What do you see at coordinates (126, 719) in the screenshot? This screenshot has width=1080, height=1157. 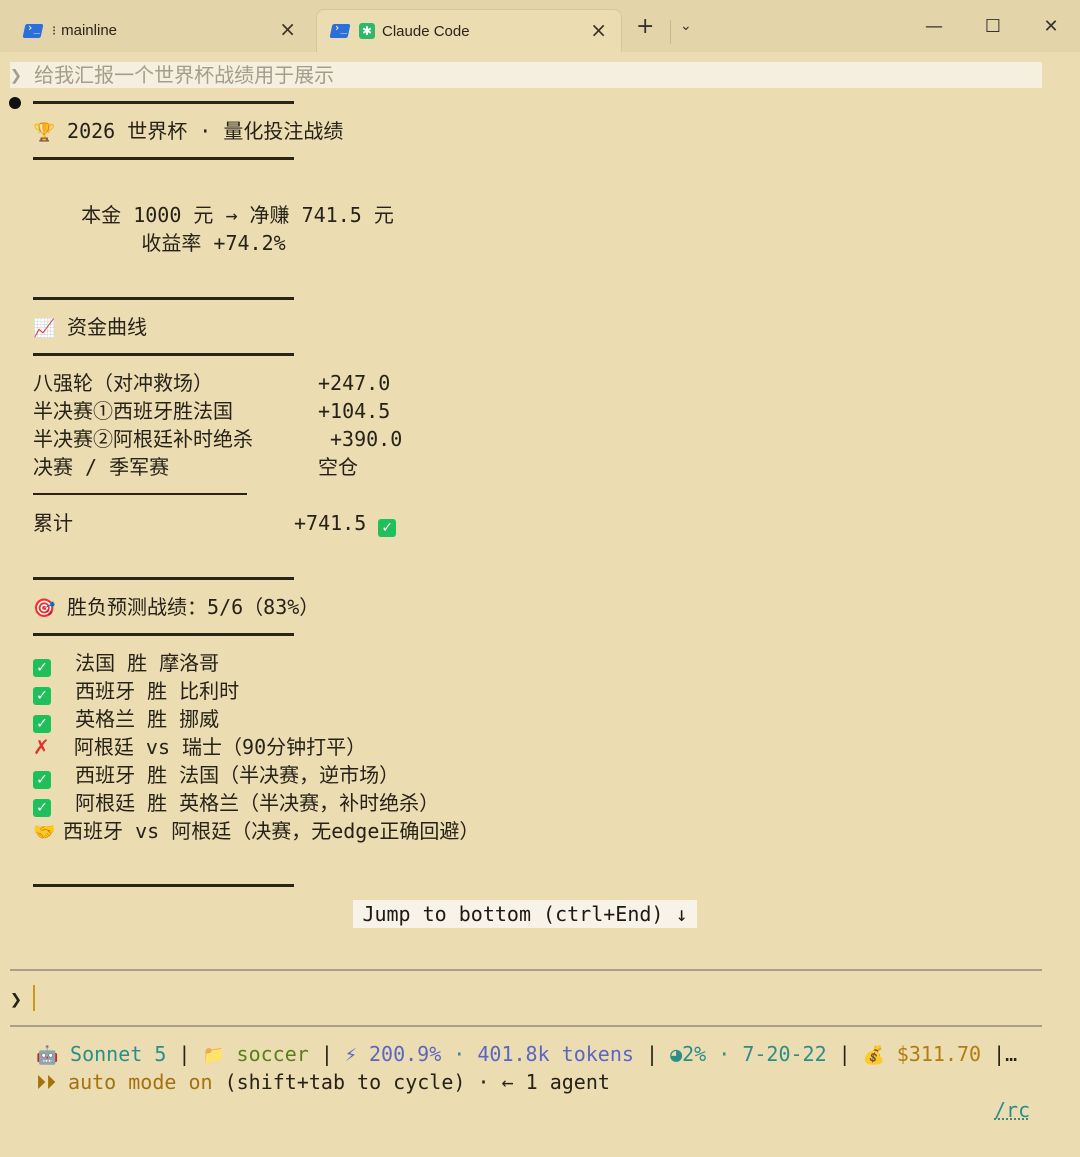 I see `prediction-item: ✓ 英格兰 胜 挪威` at bounding box center [126, 719].